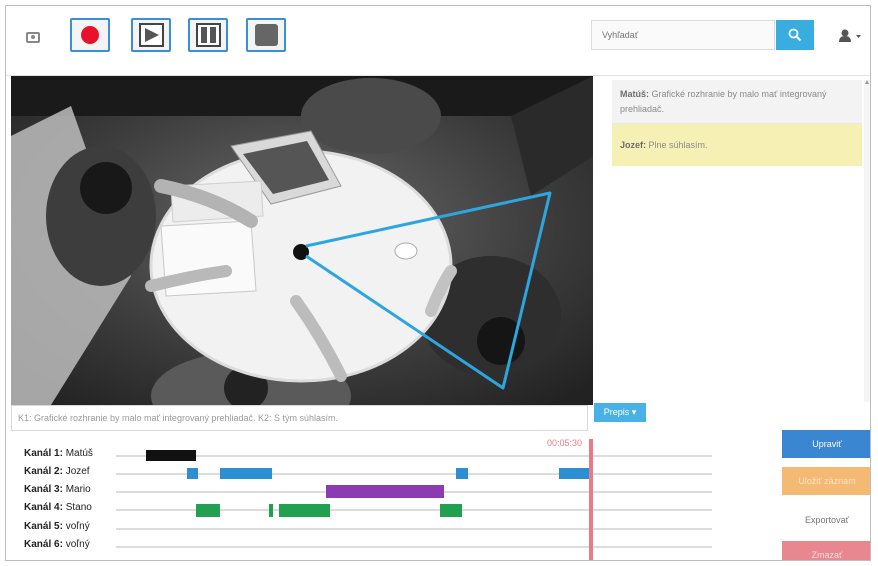  What do you see at coordinates (737, 145) in the screenshot?
I see `chat-message-highlighted: Jozef: Plne súhlasím.` at bounding box center [737, 145].